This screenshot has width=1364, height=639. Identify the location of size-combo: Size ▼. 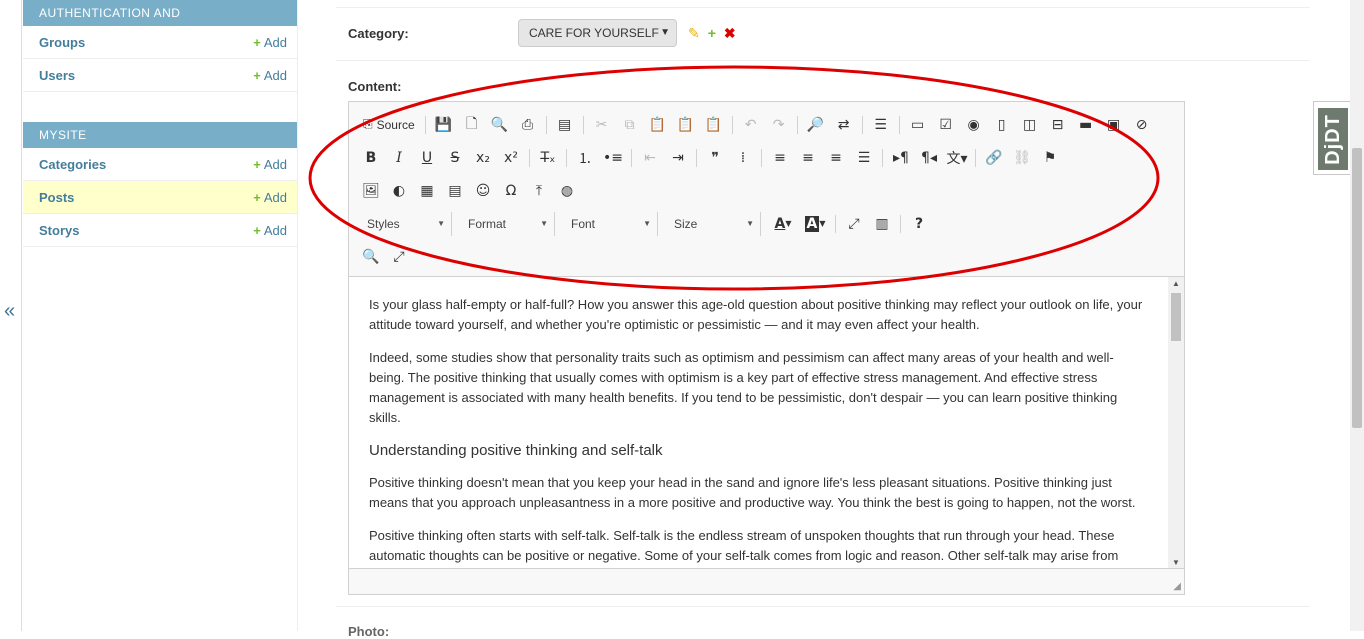
(712, 223).